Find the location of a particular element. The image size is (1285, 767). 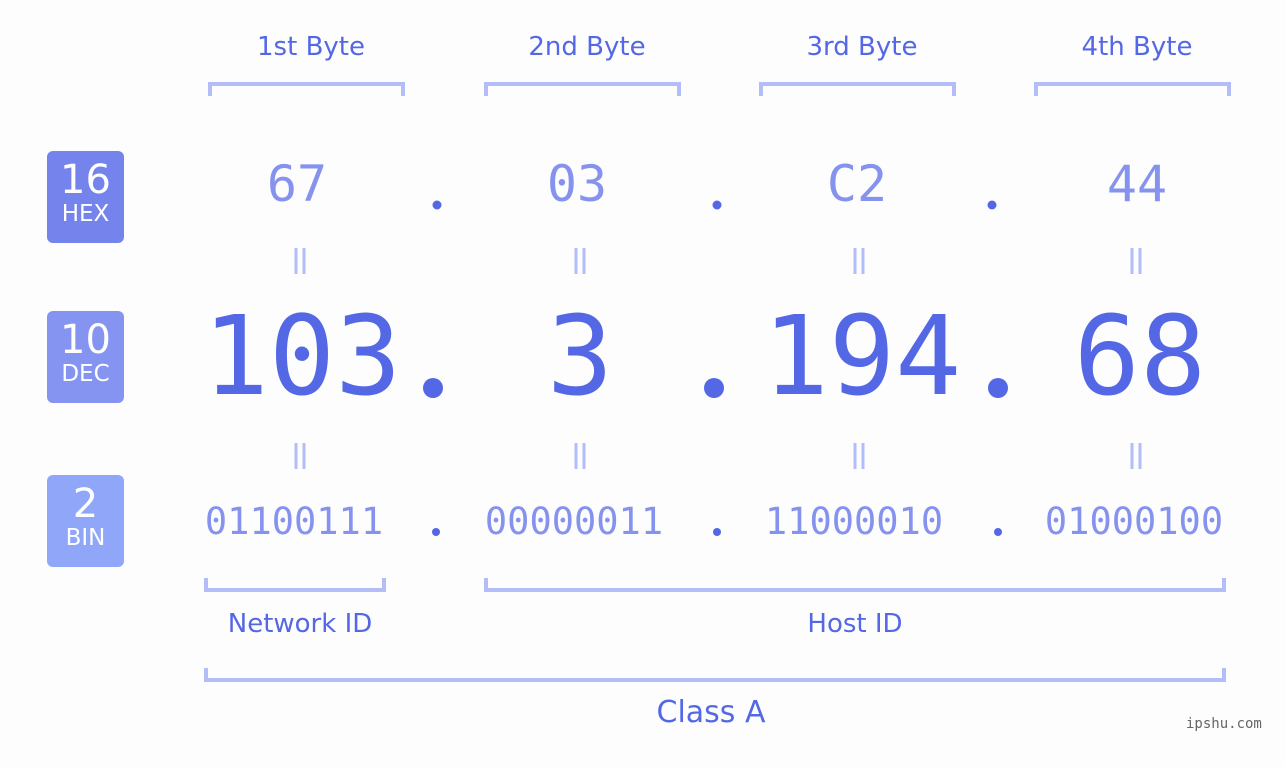

dec-value-1: 103 is located at coordinates (302, 356).